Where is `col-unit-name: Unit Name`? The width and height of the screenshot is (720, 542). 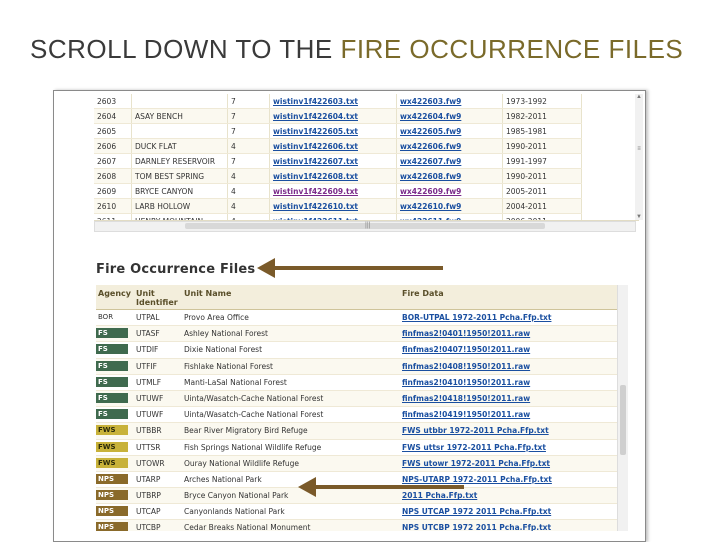 col-unit-name: Unit Name is located at coordinates (208, 293).